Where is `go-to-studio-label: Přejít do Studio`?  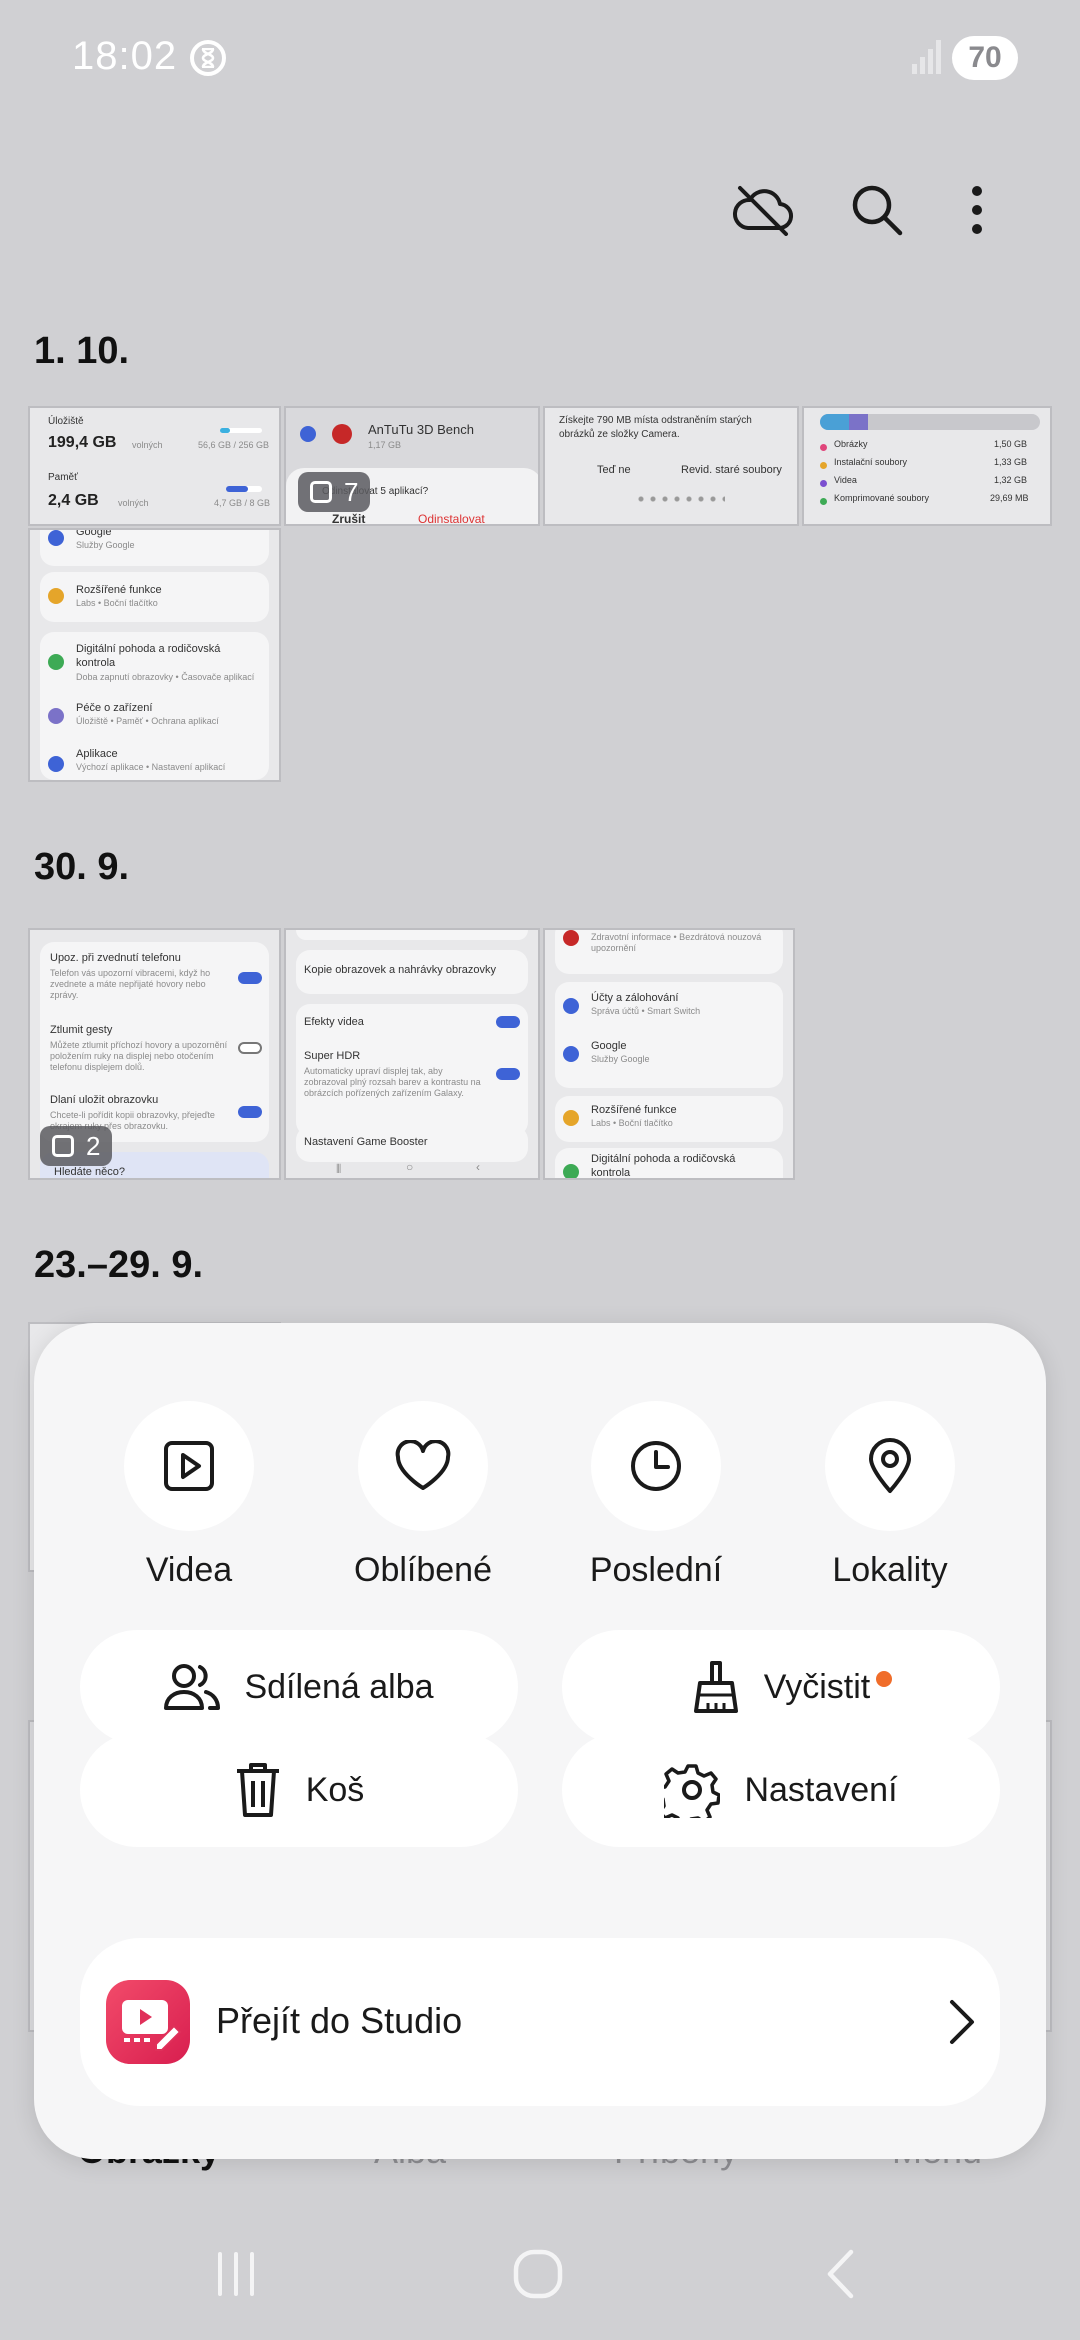
go-to-studio-label: Přejít do Studio is located at coordinates (339, 2020).